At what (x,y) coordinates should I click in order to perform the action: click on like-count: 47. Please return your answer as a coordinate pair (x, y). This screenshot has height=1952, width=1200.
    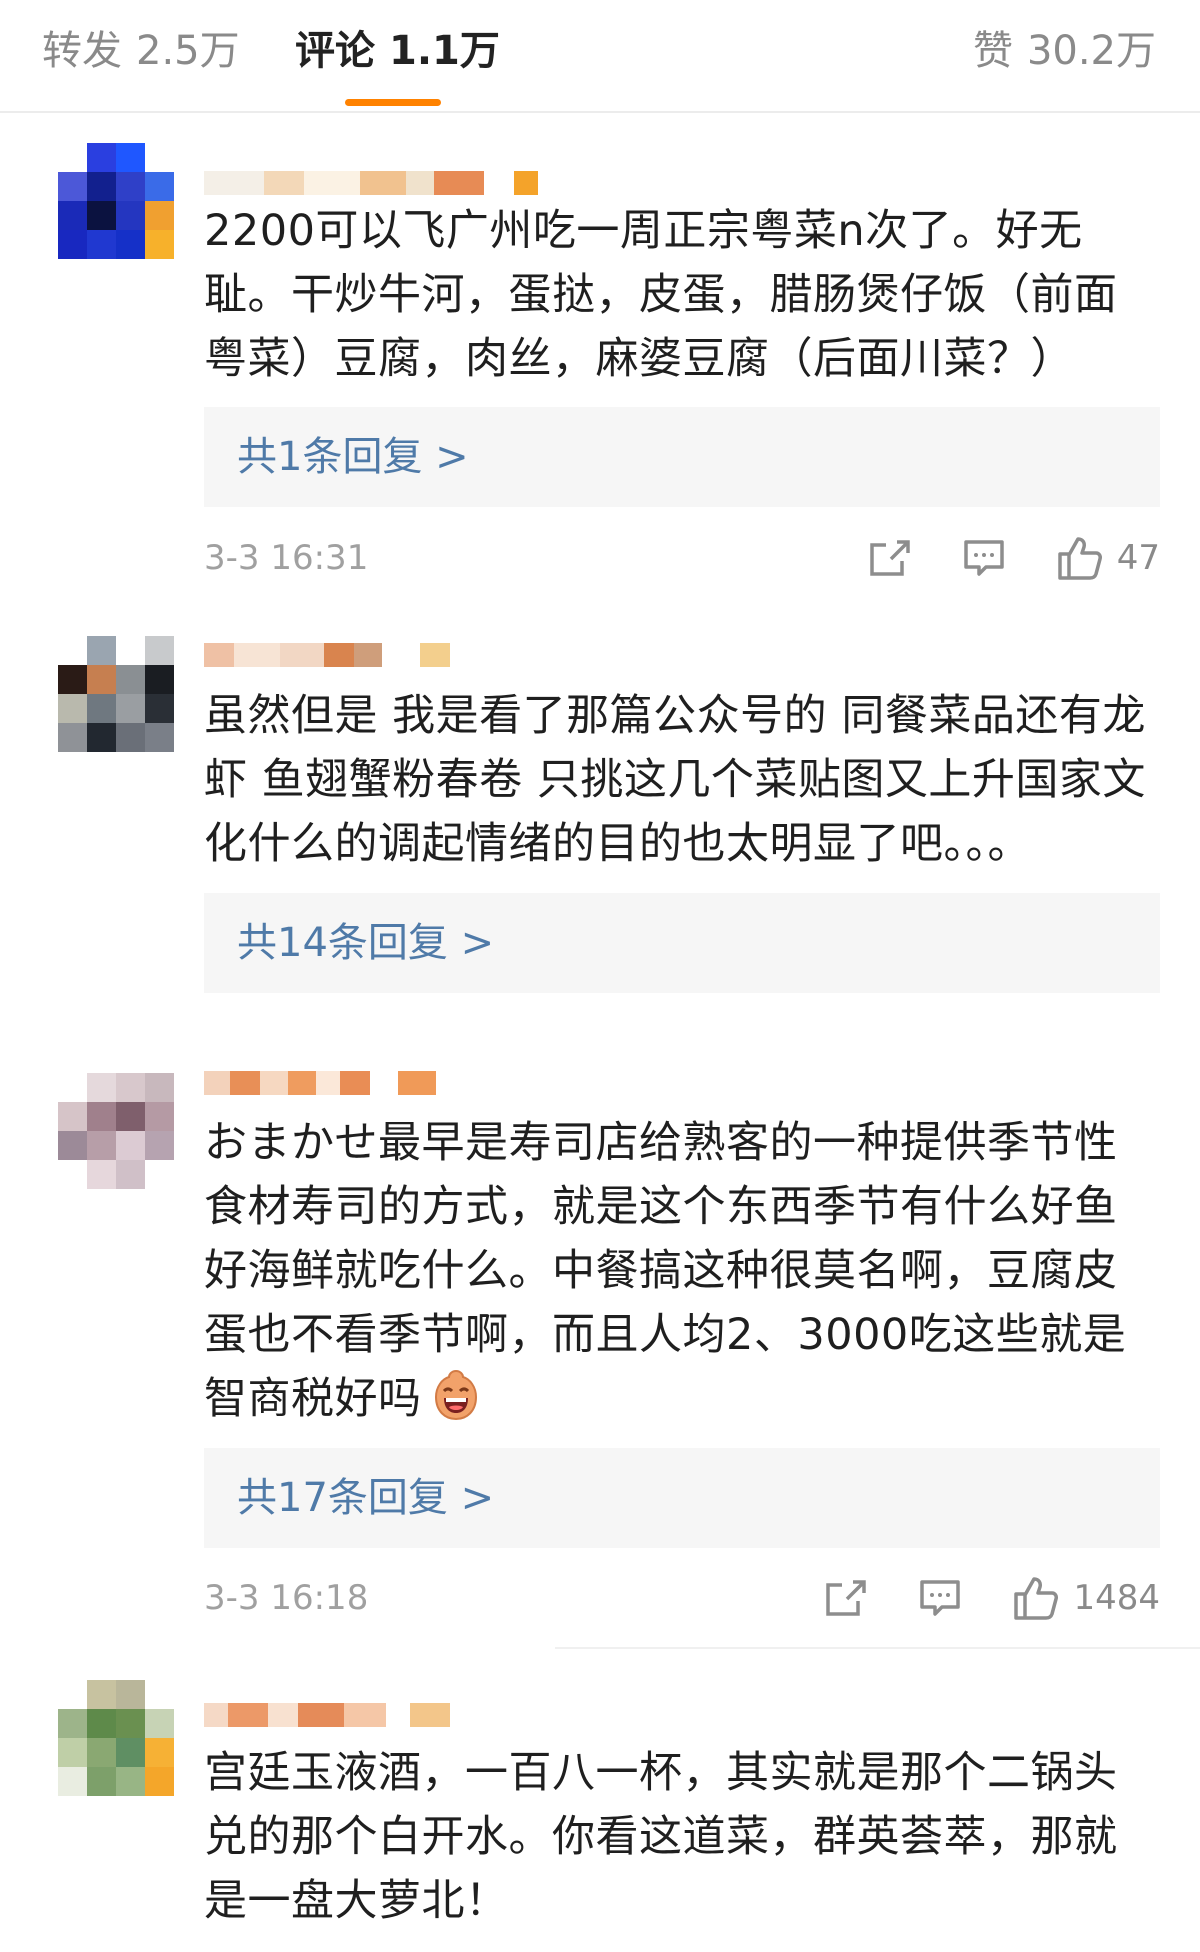
    Looking at the image, I should click on (1138, 558).